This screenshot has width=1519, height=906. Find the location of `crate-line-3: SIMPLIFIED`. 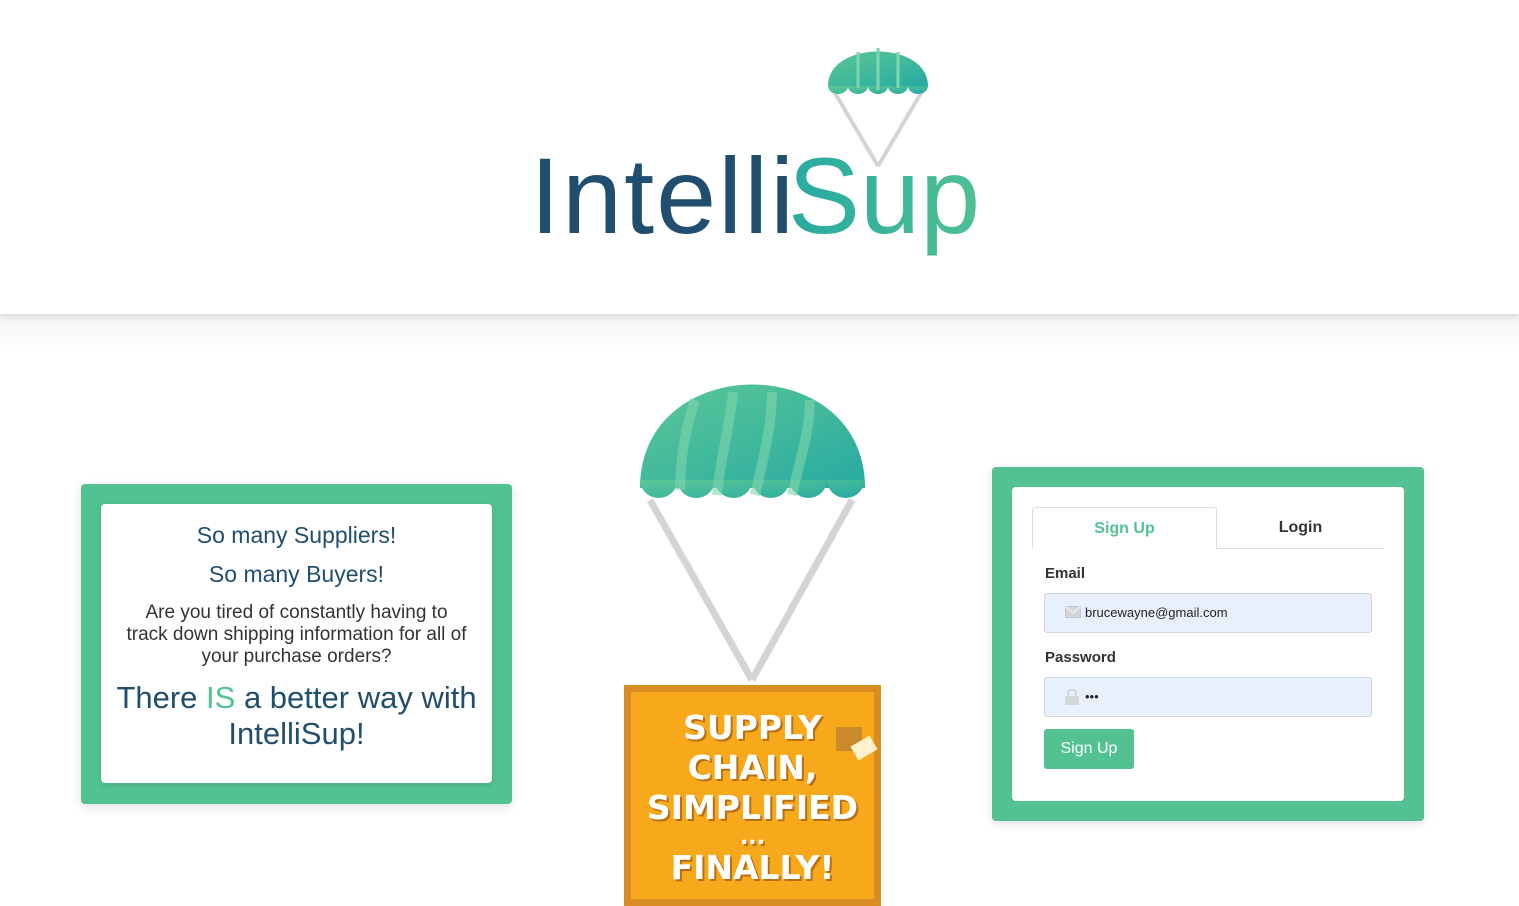

crate-line-3: SIMPLIFIED is located at coordinates (752, 807).